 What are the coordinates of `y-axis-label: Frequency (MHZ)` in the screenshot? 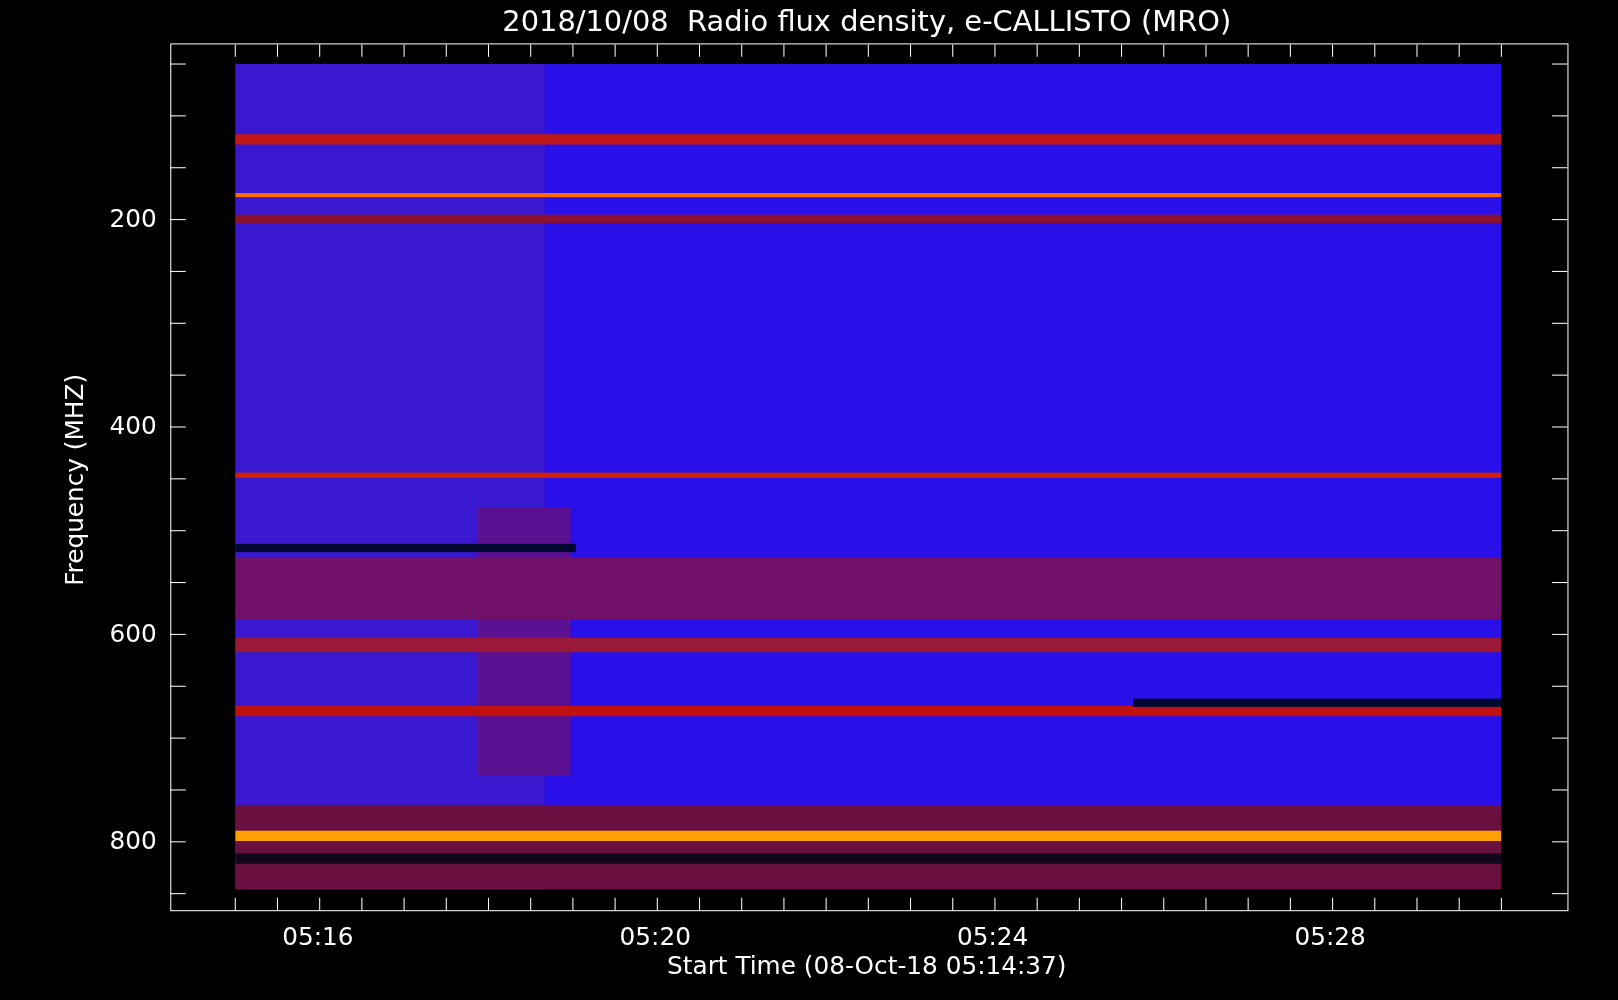 It's located at (74, 479).